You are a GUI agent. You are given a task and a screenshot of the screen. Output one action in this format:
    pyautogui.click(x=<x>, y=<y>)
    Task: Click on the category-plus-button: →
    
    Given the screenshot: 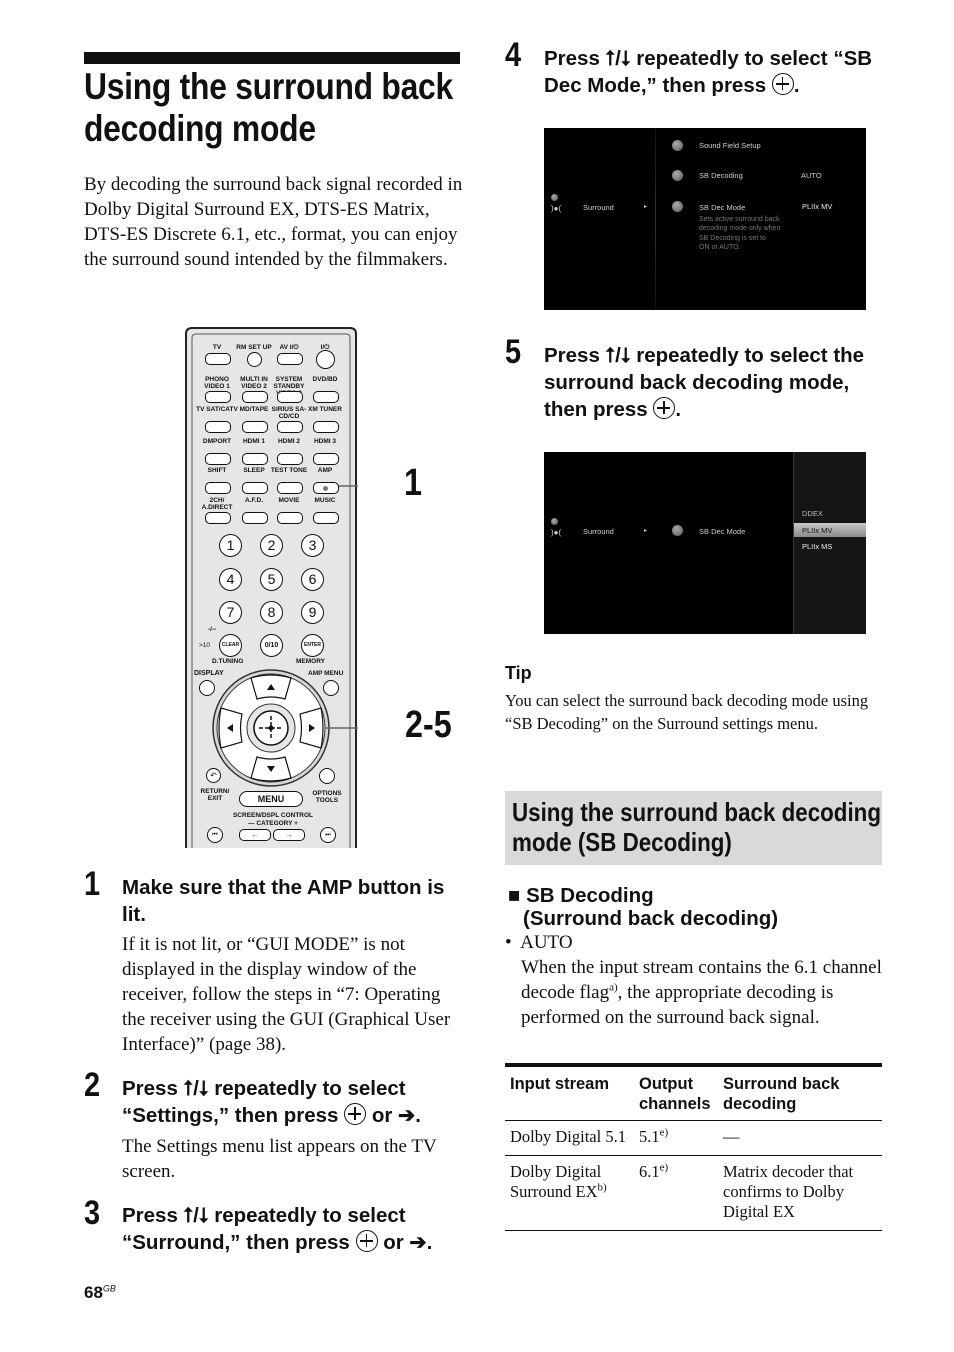 What is the action you would take?
    pyautogui.click(x=289, y=835)
    